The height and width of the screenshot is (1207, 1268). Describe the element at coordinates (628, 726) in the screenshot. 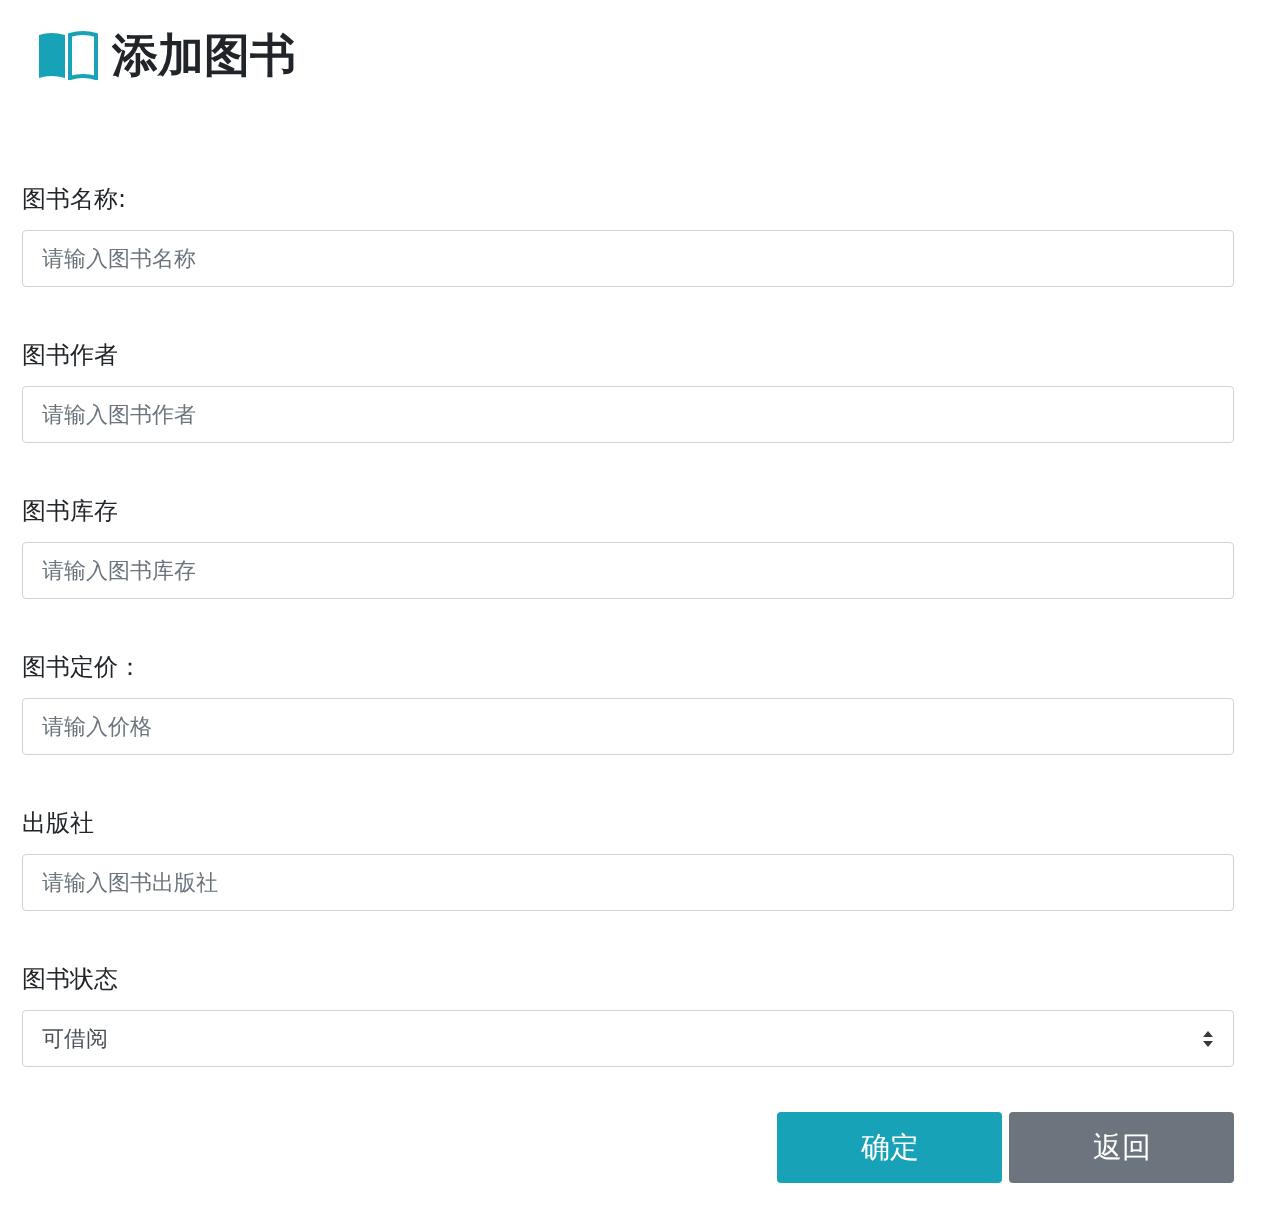

I see `text-input: 请输入价格` at that location.